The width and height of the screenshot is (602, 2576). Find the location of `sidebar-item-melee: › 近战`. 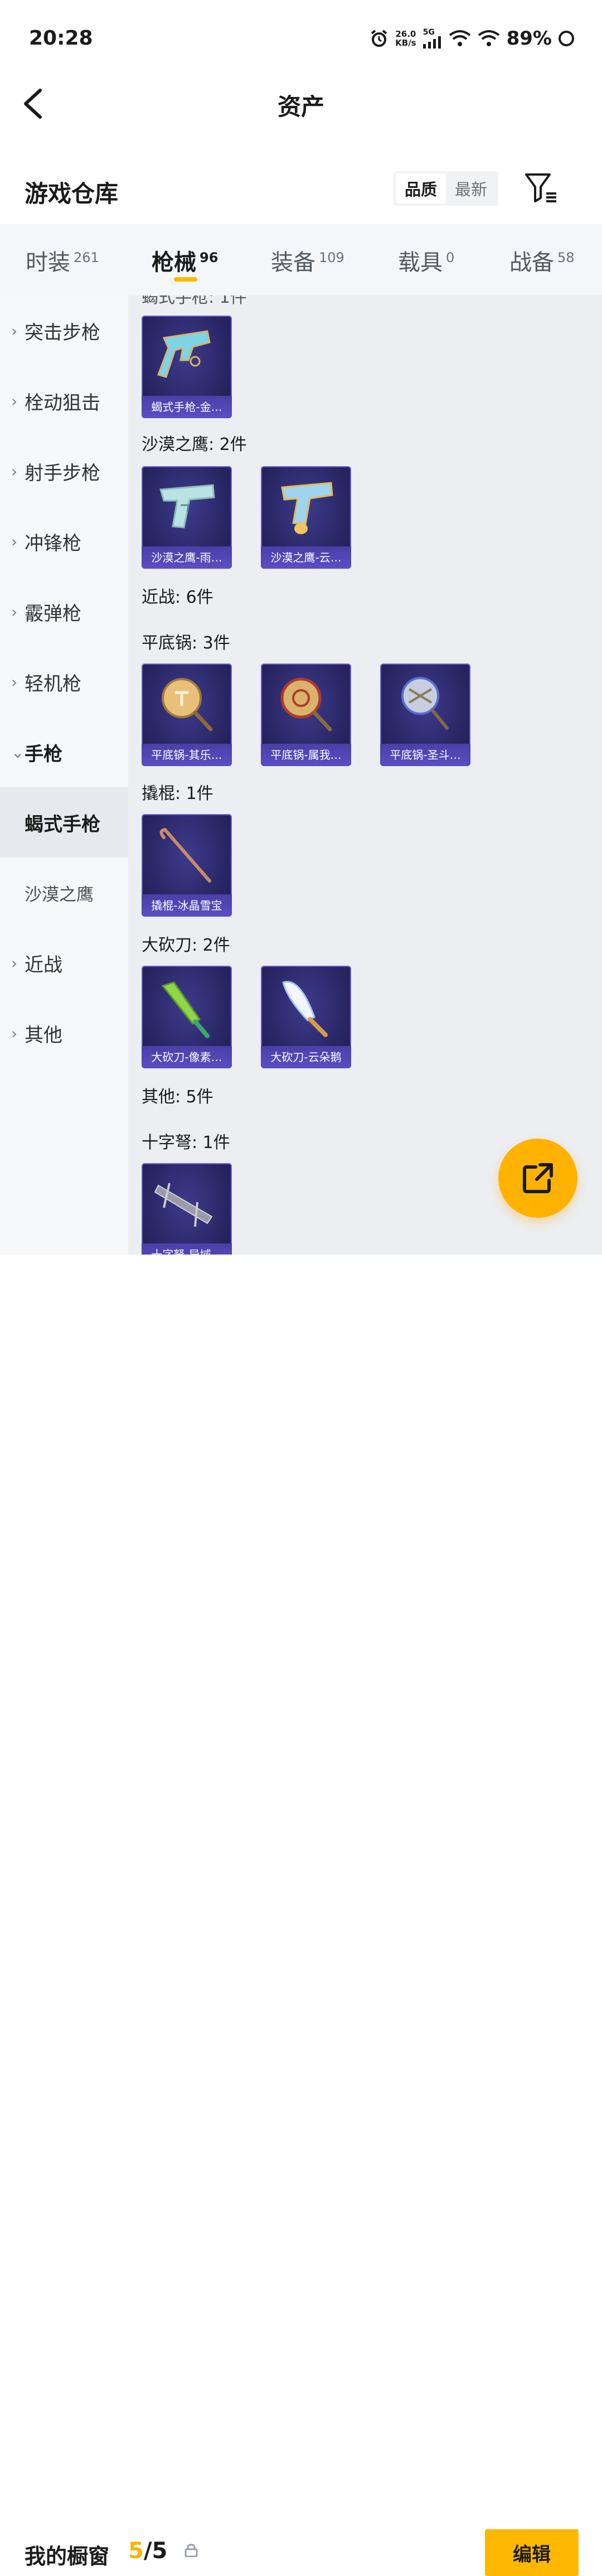

sidebar-item-melee: › 近战 is located at coordinates (64, 963).